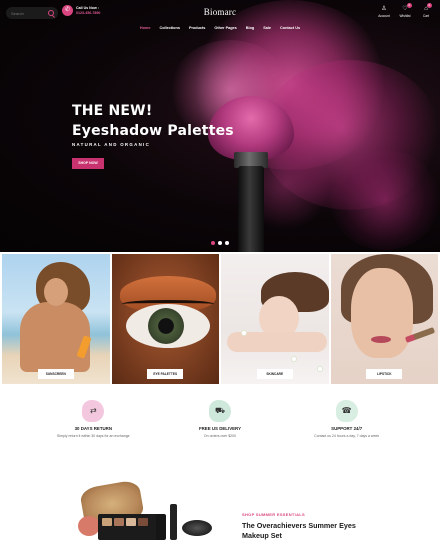  I want to click on category-tile-sunscreen: SUNSCREEN, so click(56, 319).